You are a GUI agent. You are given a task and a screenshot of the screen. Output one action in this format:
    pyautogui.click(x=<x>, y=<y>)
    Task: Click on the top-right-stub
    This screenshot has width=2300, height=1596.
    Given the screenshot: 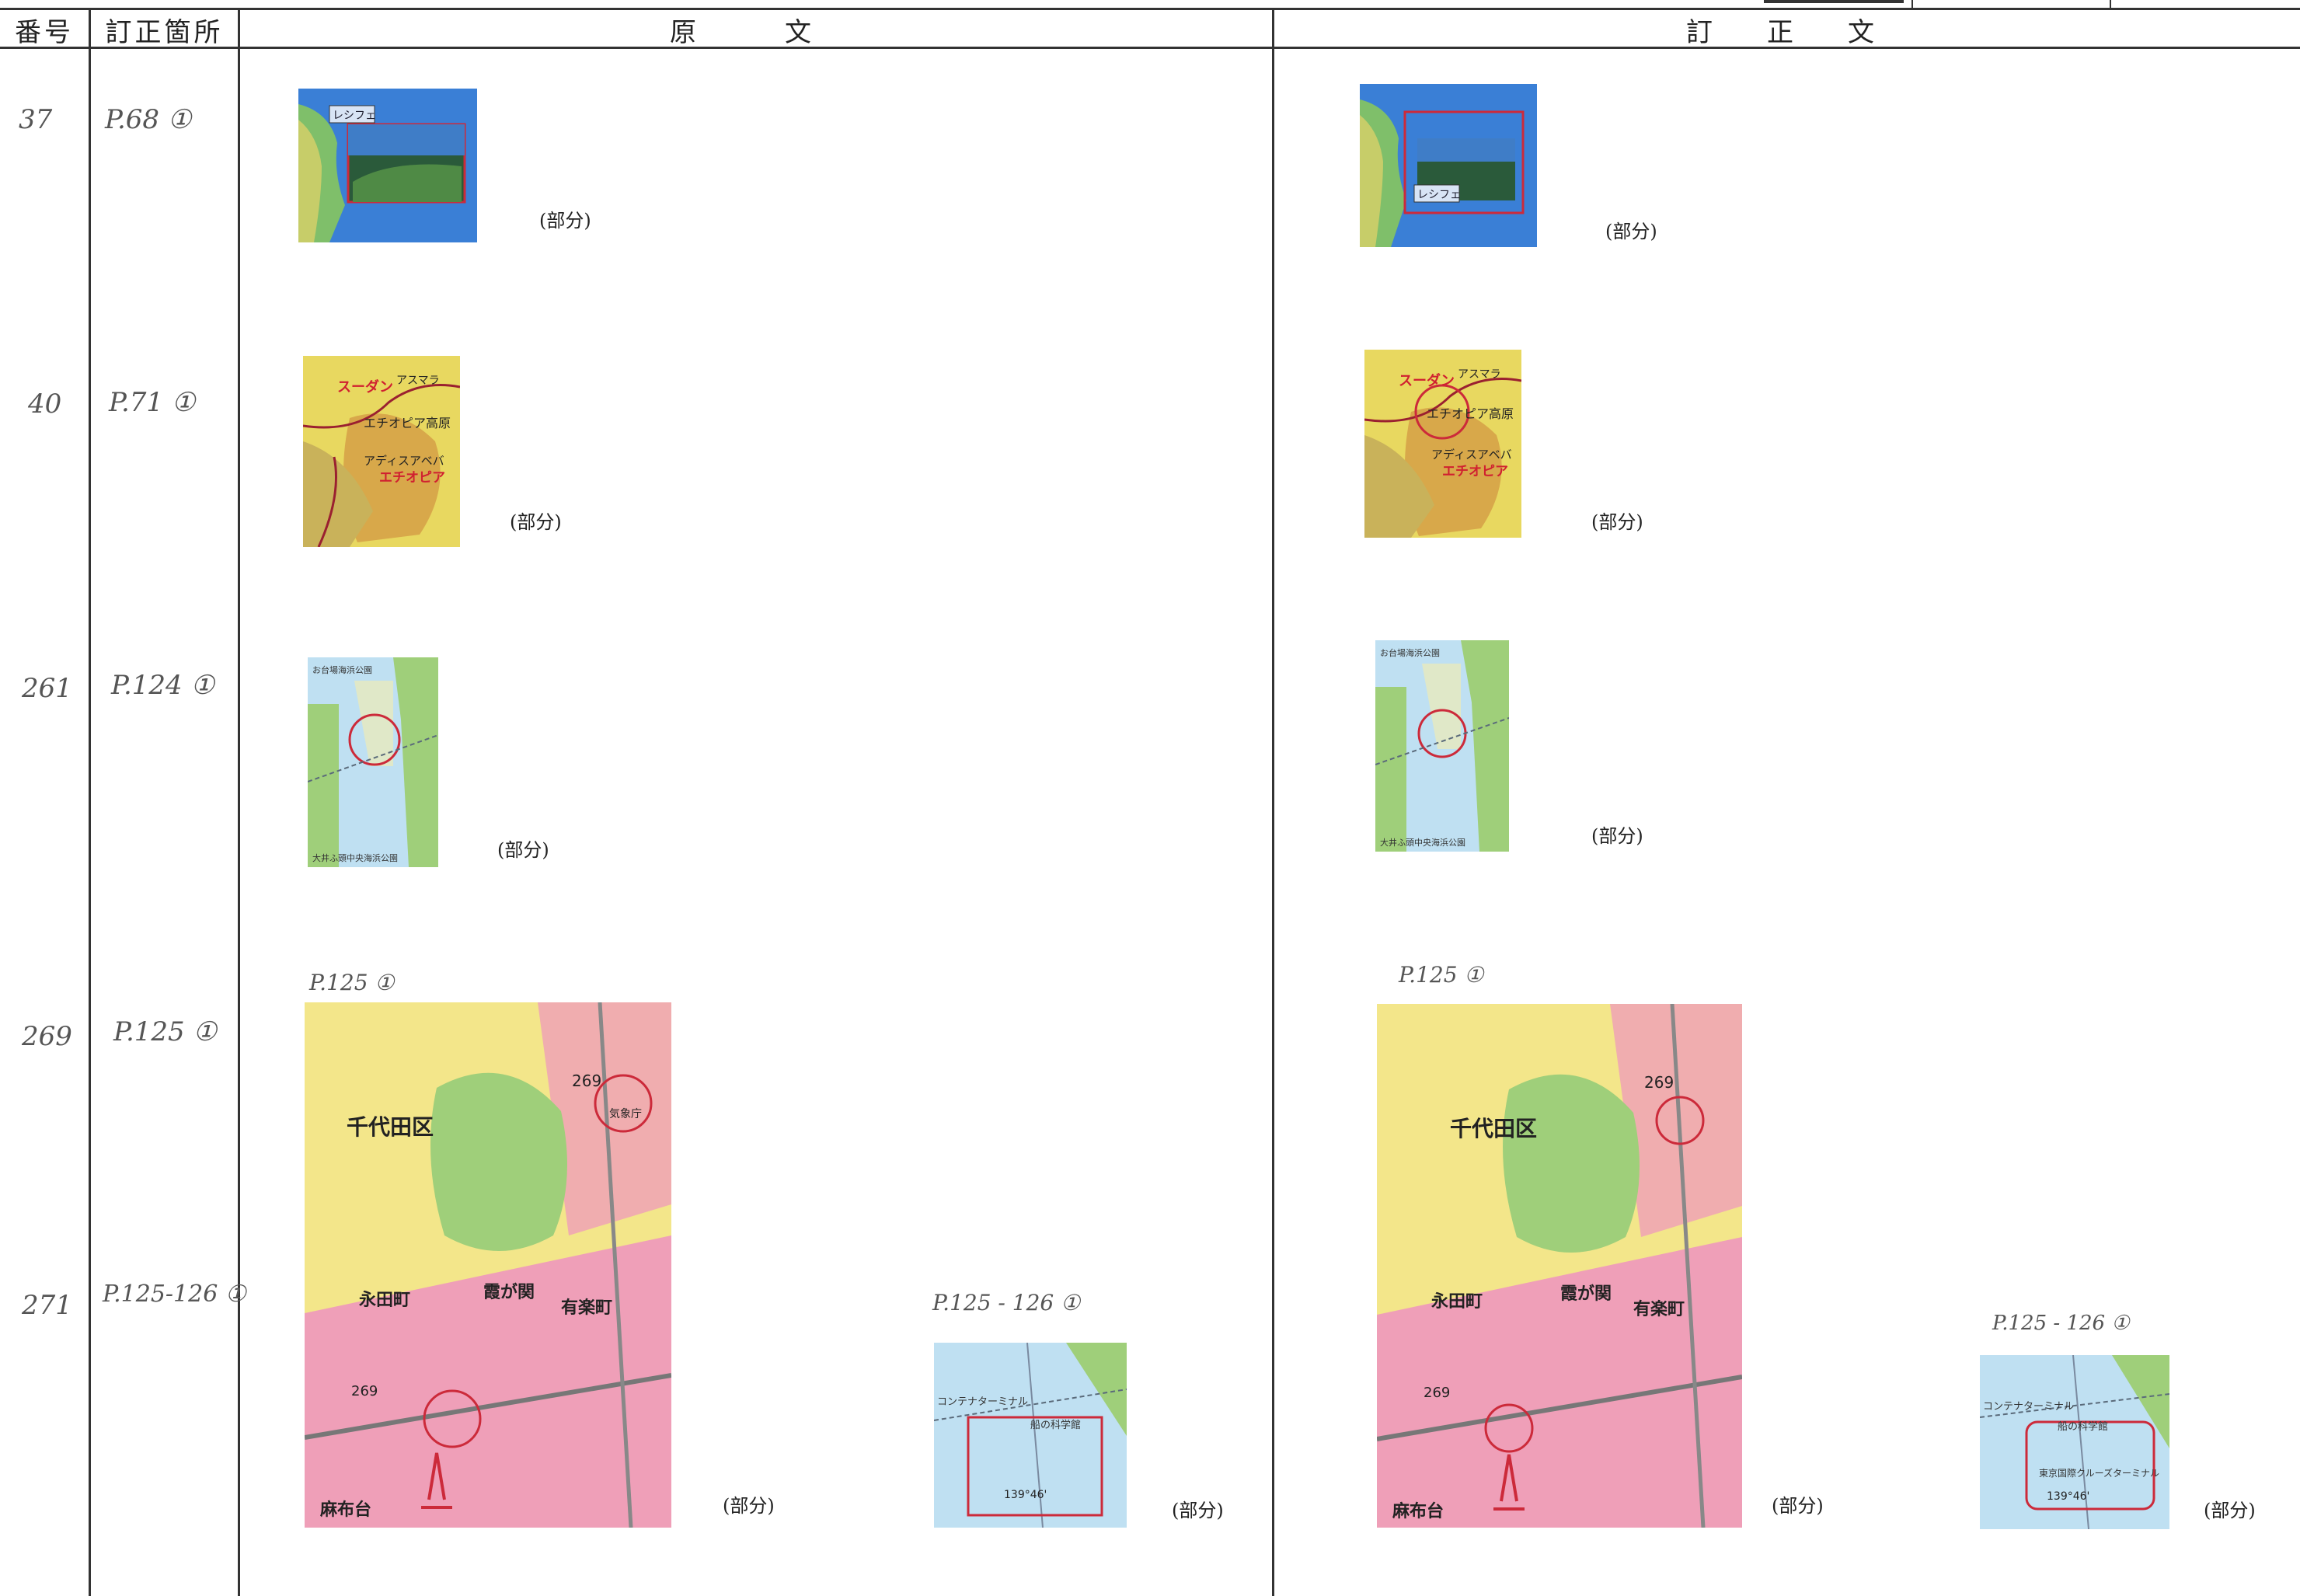 What is the action you would take?
    pyautogui.click(x=1834, y=1)
    